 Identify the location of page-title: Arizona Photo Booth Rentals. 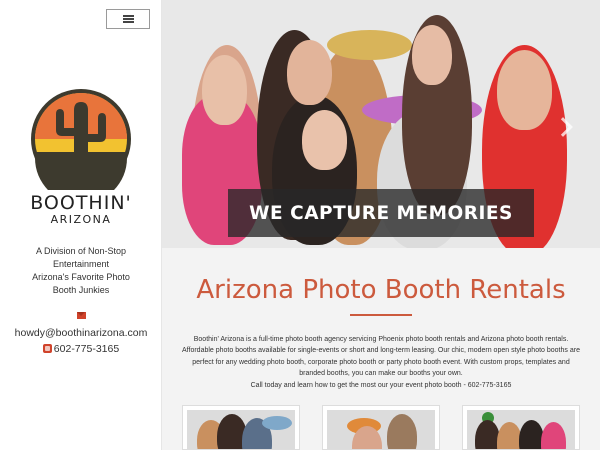
(381, 290).